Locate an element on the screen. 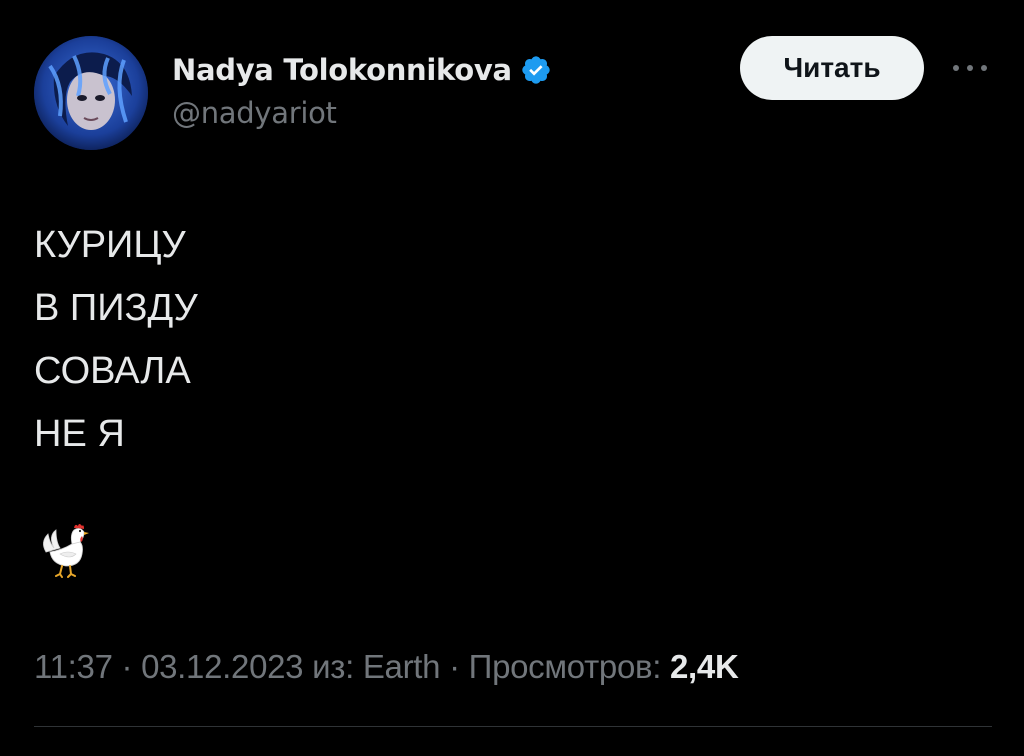 Image resolution: width=1024 pixels, height=756 pixels. more-horizontal-icon is located at coordinates (970, 68).